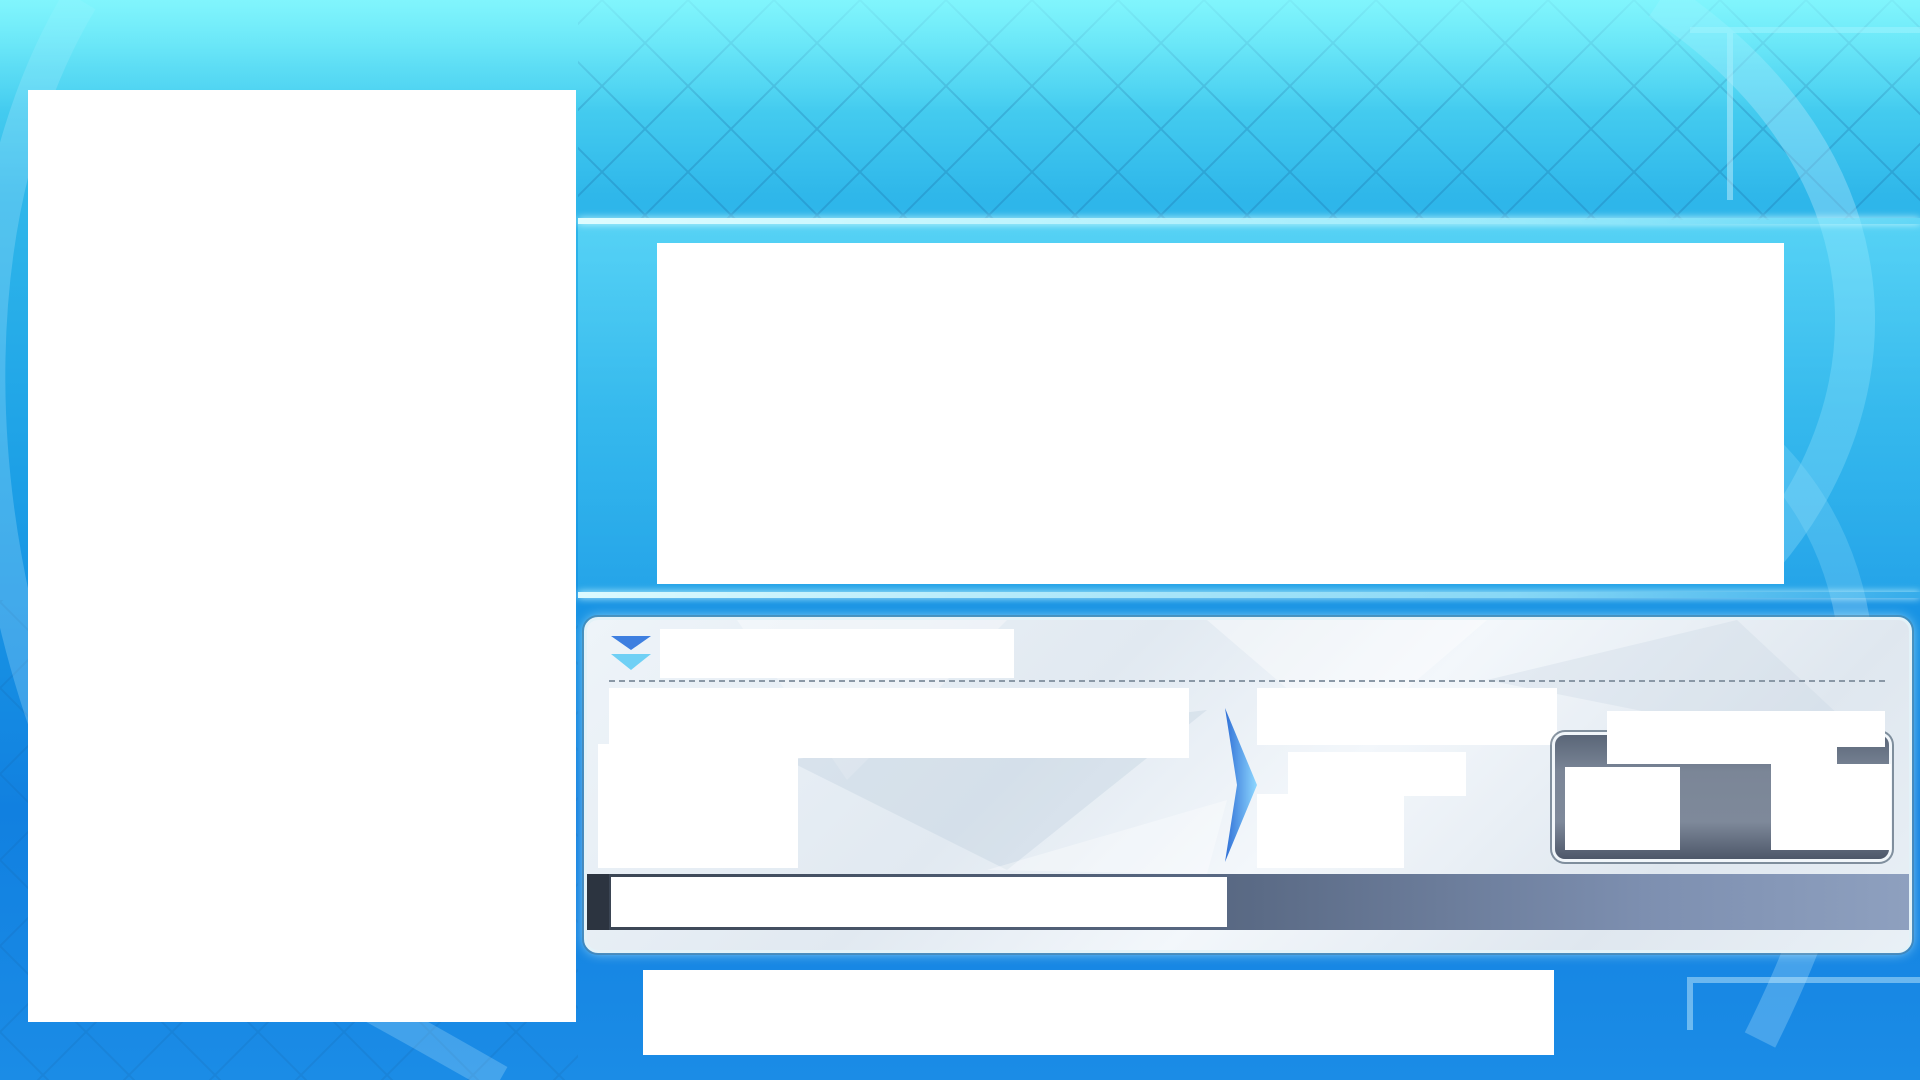 This screenshot has width=1920, height=1080. I want to click on card-footer-bar, so click(1248, 902).